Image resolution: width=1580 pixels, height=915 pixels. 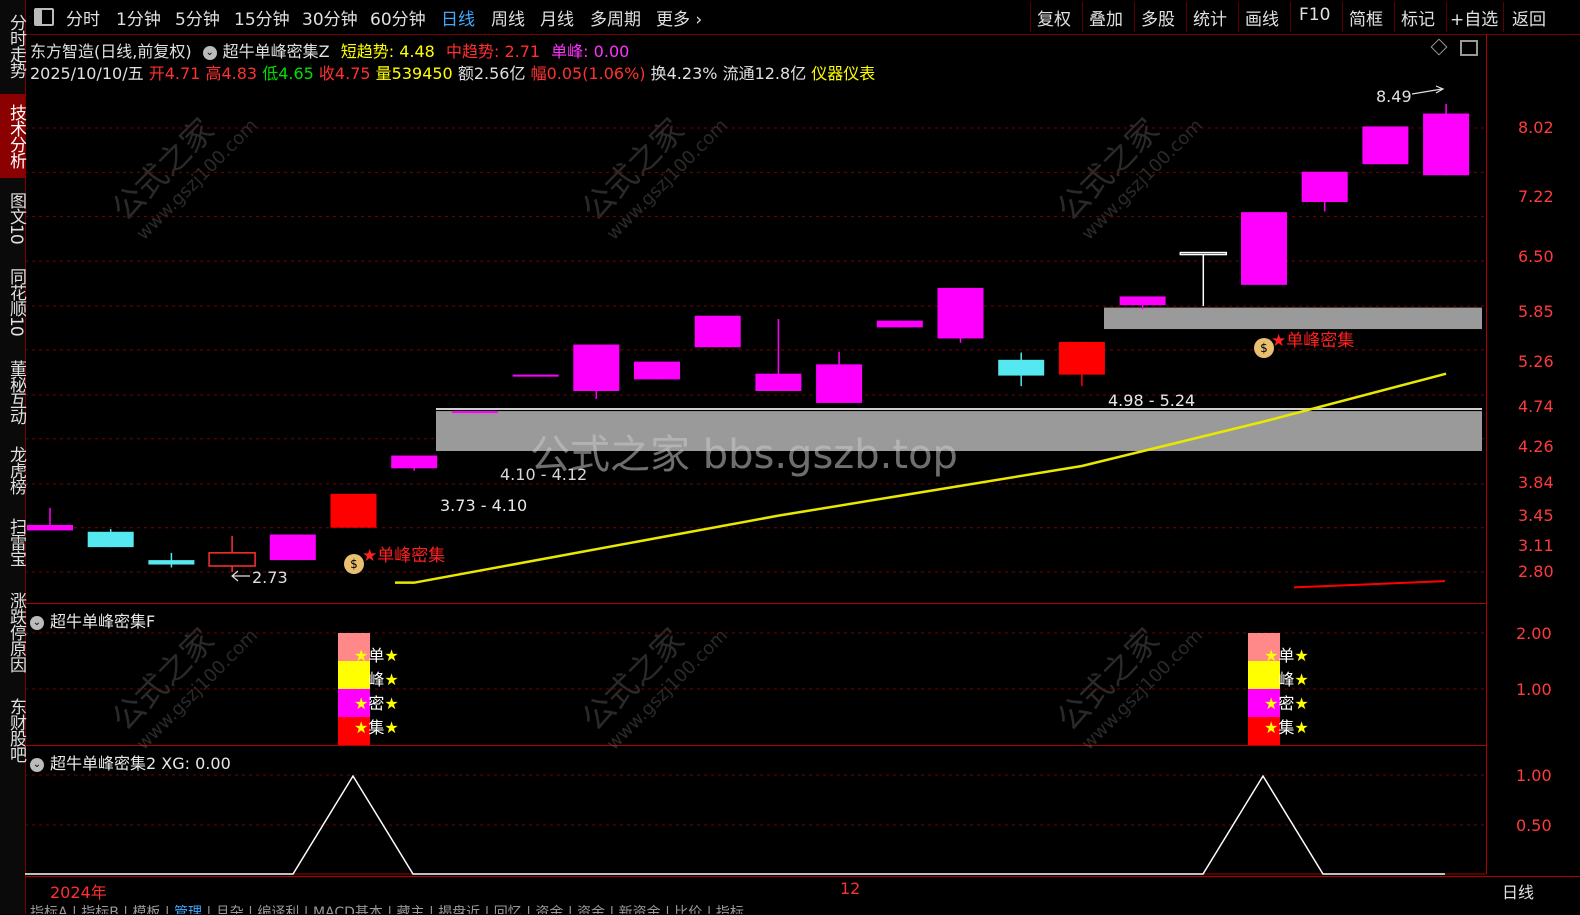 What do you see at coordinates (348, 909) in the screenshot?
I see `bottom-tab: MACD基本` at bounding box center [348, 909].